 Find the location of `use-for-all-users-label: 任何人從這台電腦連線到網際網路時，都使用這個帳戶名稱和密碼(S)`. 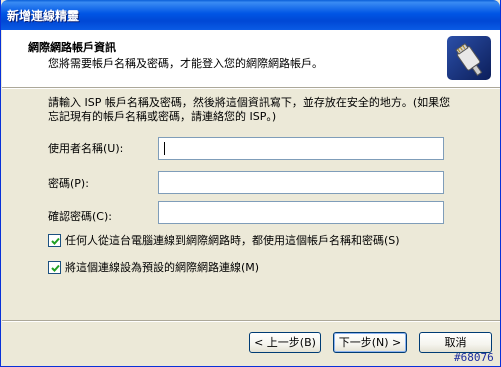

use-for-all-users-label: 任何人從這台電腦連線到網際網路時，都使用這個帳戶名稱和密碼(S) is located at coordinates (232, 240).